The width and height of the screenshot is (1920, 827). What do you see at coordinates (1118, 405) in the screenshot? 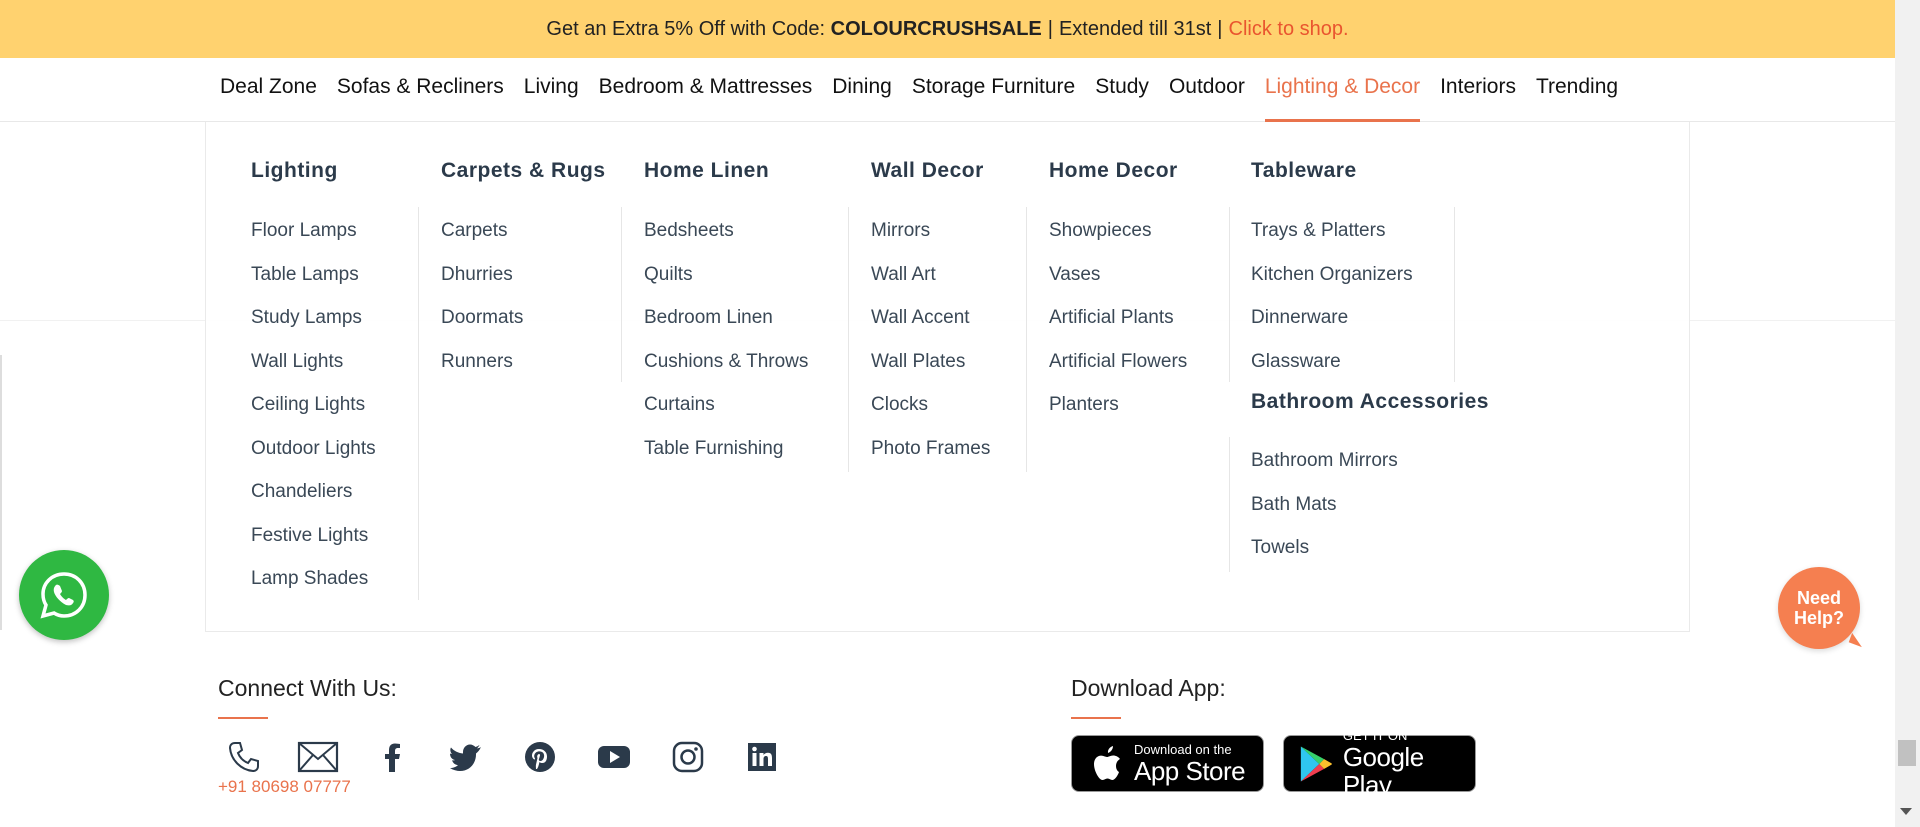
I see `menu-item: Planters` at bounding box center [1118, 405].